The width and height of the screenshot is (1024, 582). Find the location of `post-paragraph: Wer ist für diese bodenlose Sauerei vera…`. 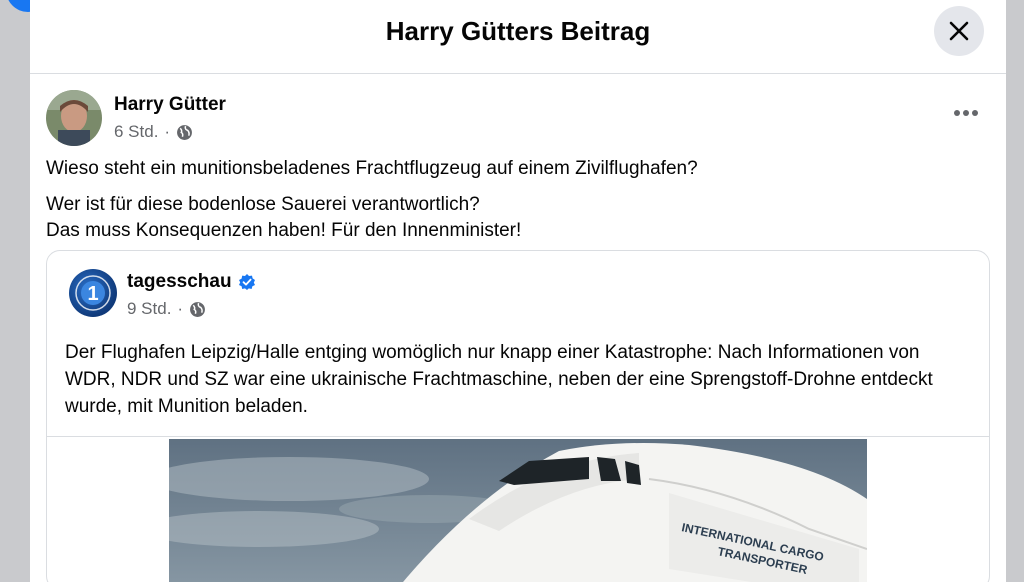

post-paragraph: Wer ist für diese bodenlose Sauerei vera… is located at coordinates (263, 204).